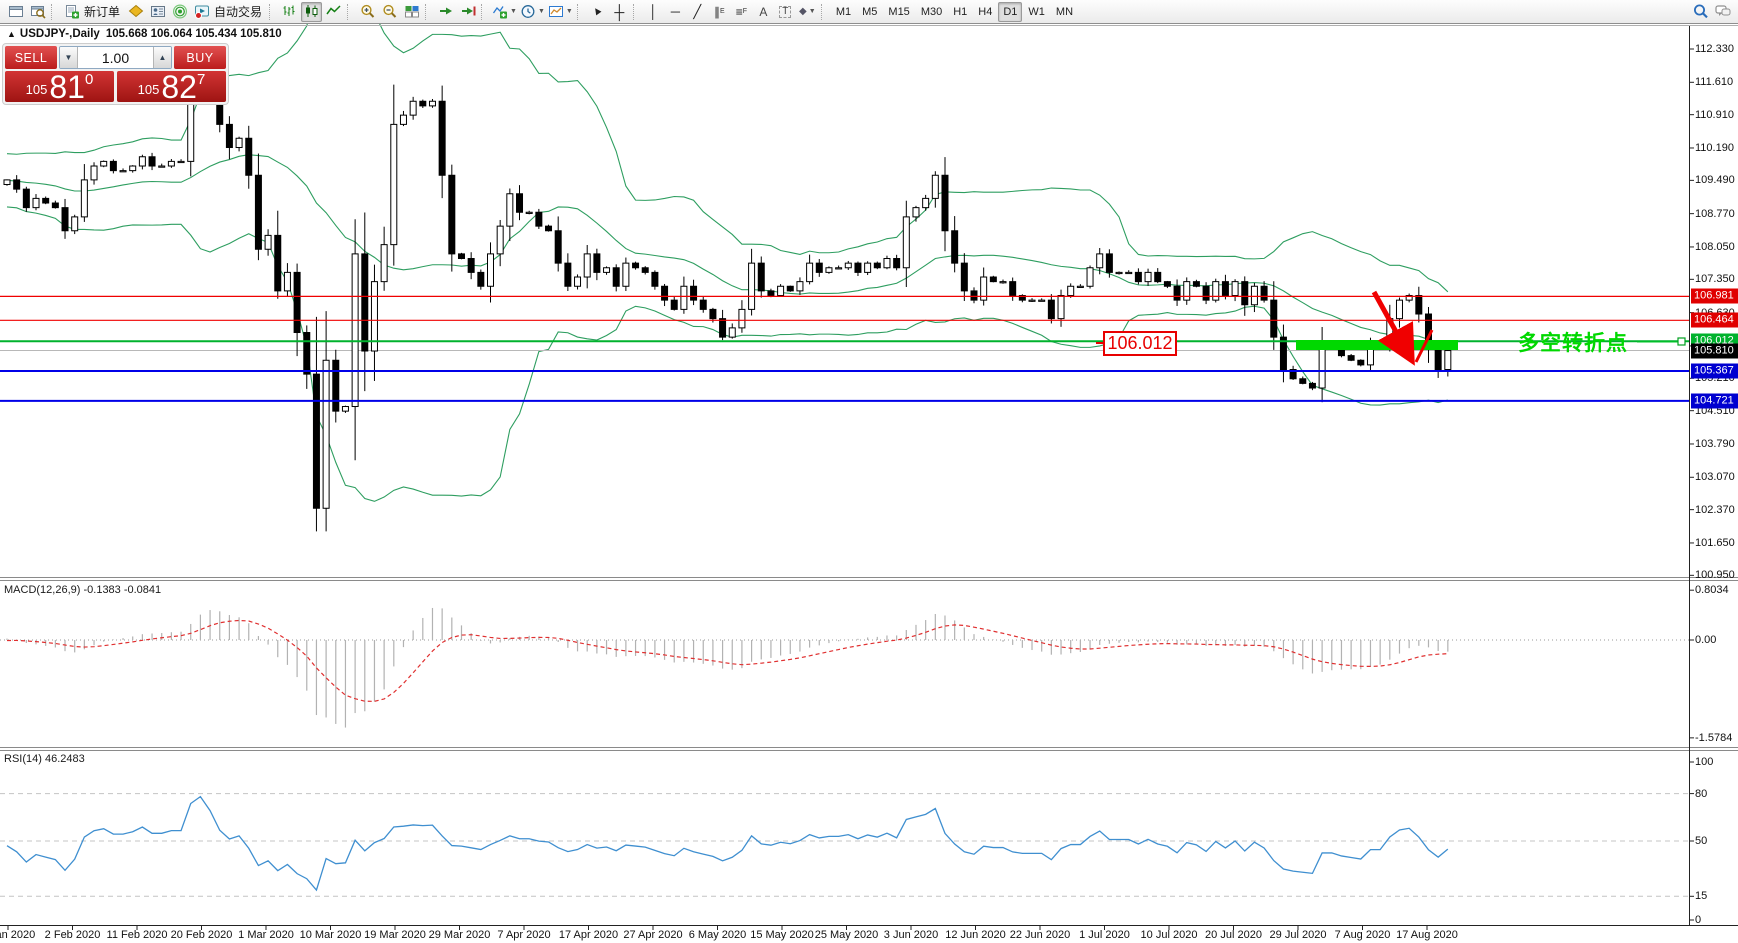  Describe the element at coordinates (11, 34) in the screenshot. I see `collapse-icon: ▲` at that location.